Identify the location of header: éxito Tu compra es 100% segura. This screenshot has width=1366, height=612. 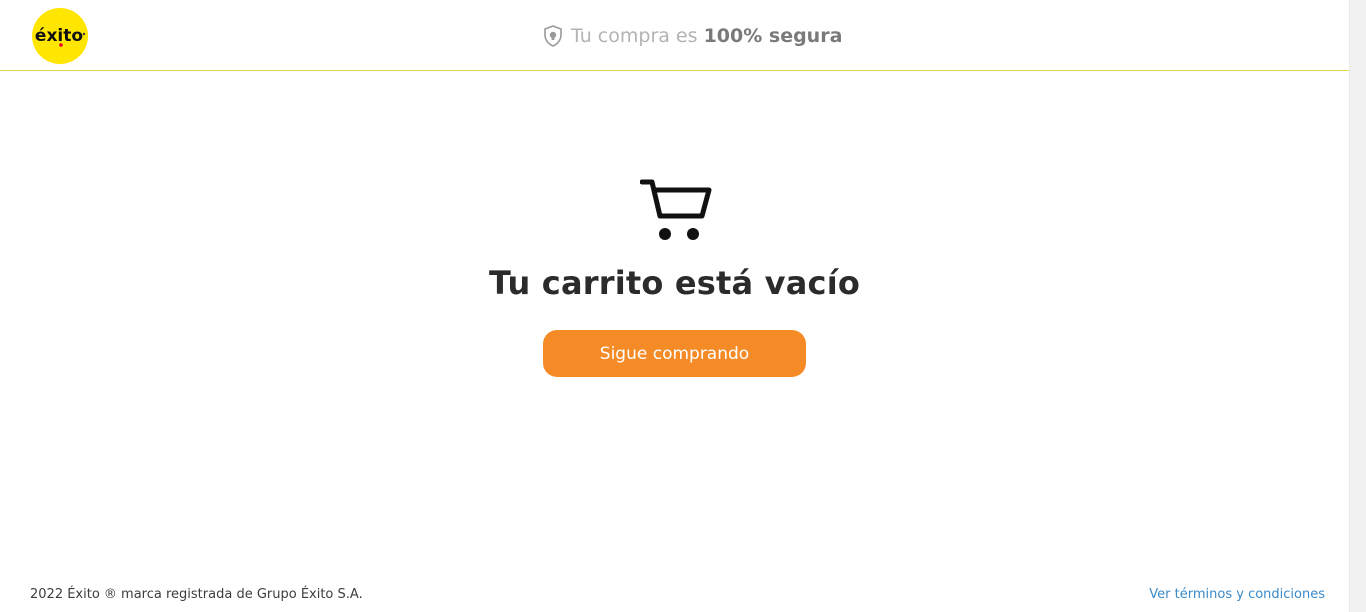
(674, 35).